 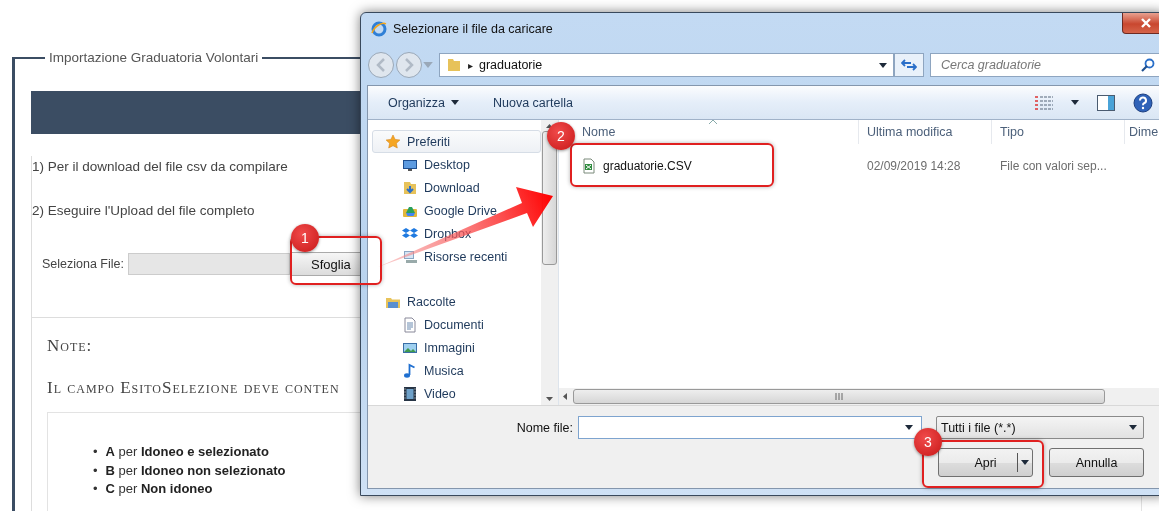 What do you see at coordinates (410, 324) in the screenshot?
I see `document-icon` at bounding box center [410, 324].